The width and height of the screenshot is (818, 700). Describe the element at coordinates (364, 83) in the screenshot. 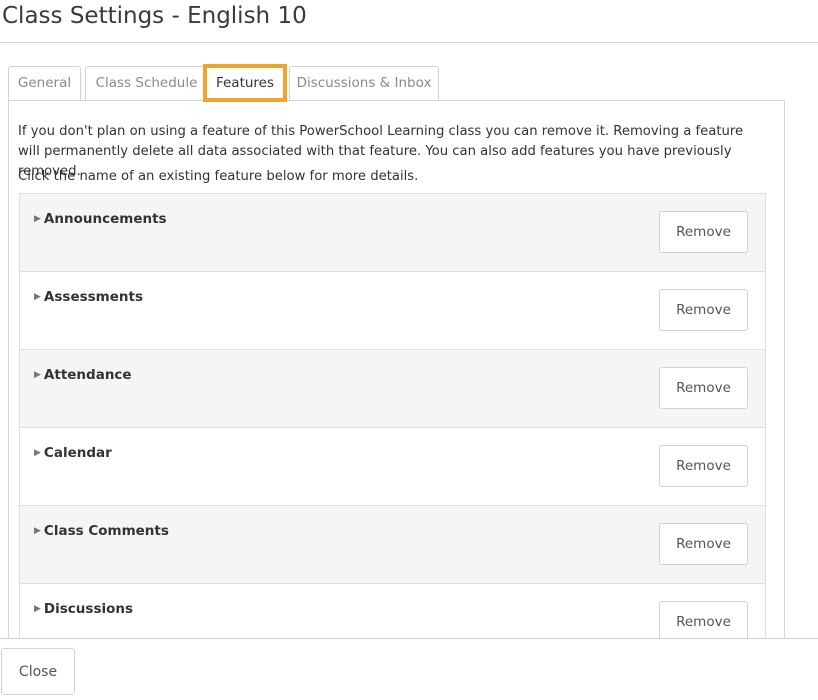

I see `tab-discussions-inbox: Discussions & Inbox` at that location.